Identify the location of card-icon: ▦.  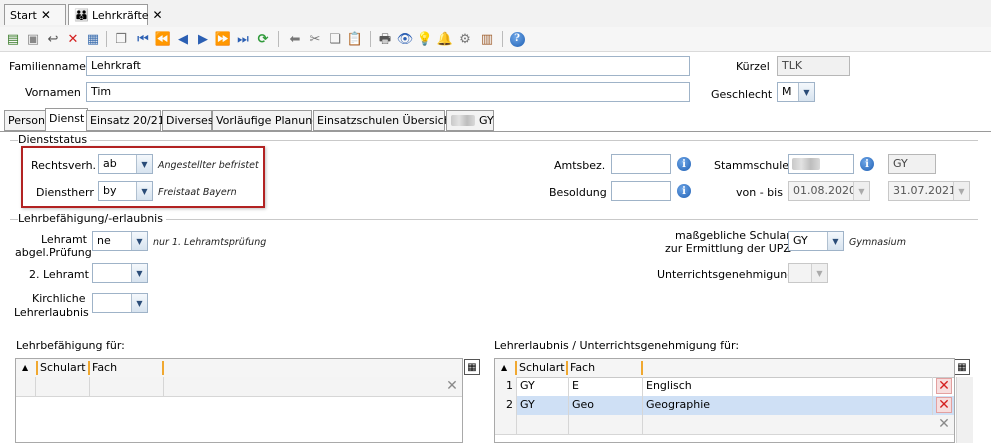
(93, 39).